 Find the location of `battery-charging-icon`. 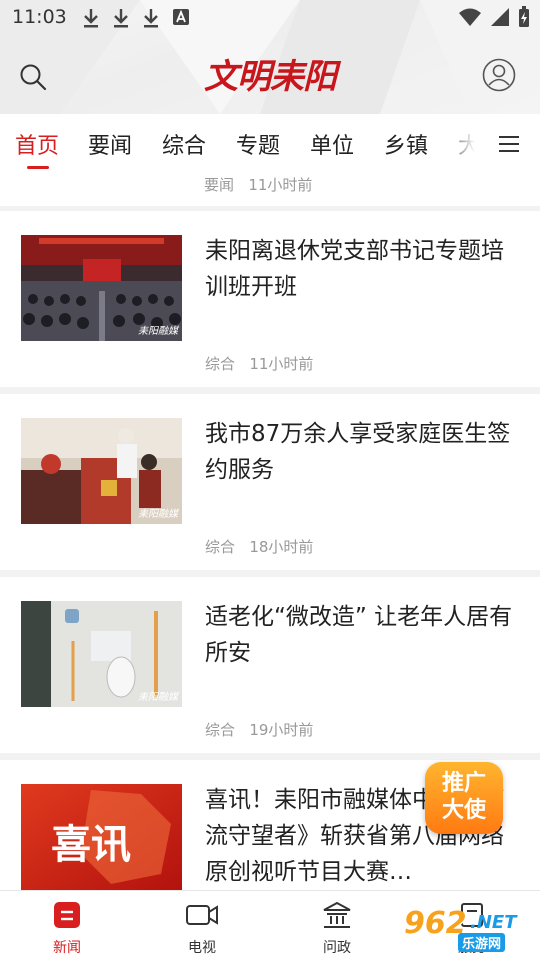

battery-charging-icon is located at coordinates (524, 16).